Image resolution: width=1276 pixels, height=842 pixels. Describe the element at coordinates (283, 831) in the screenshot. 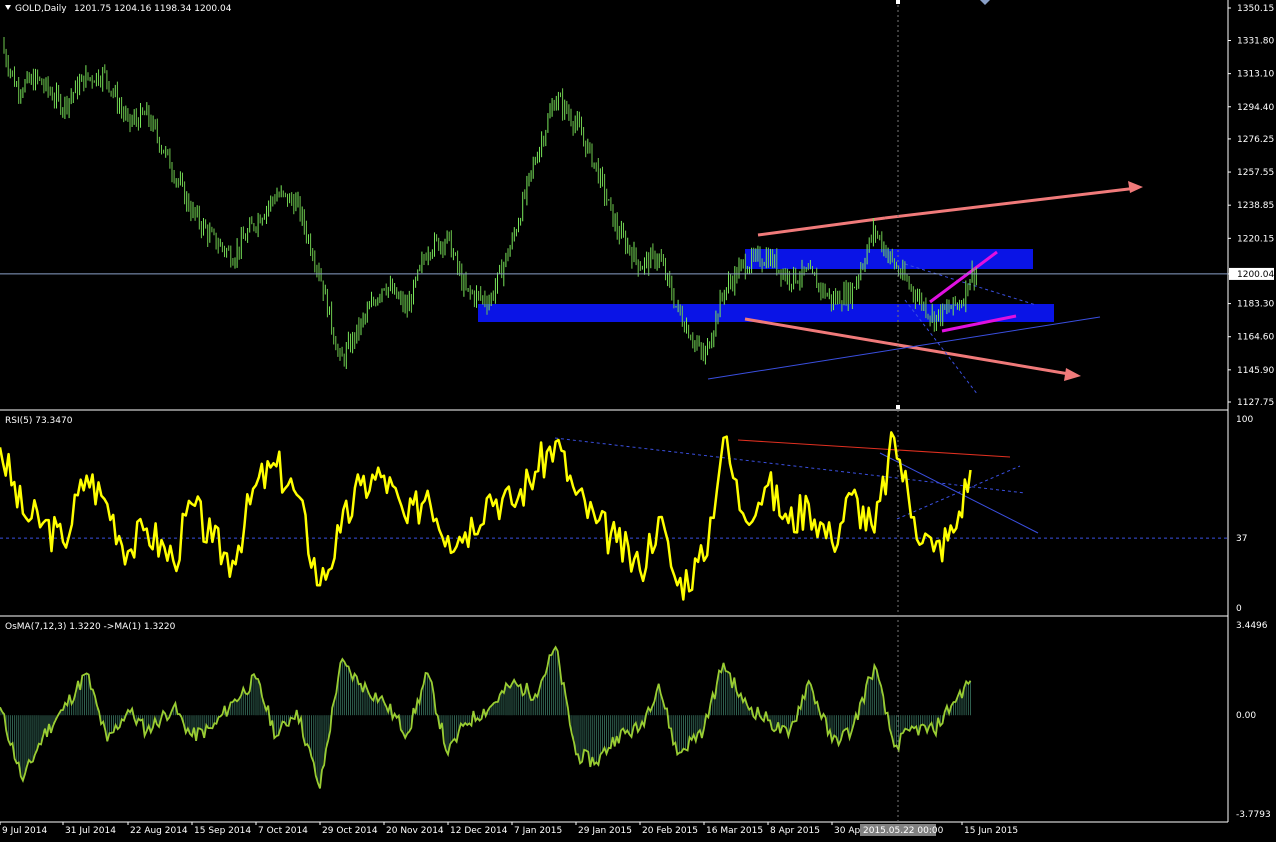

I see `time-axis-label: 7 Oct 2014` at that location.